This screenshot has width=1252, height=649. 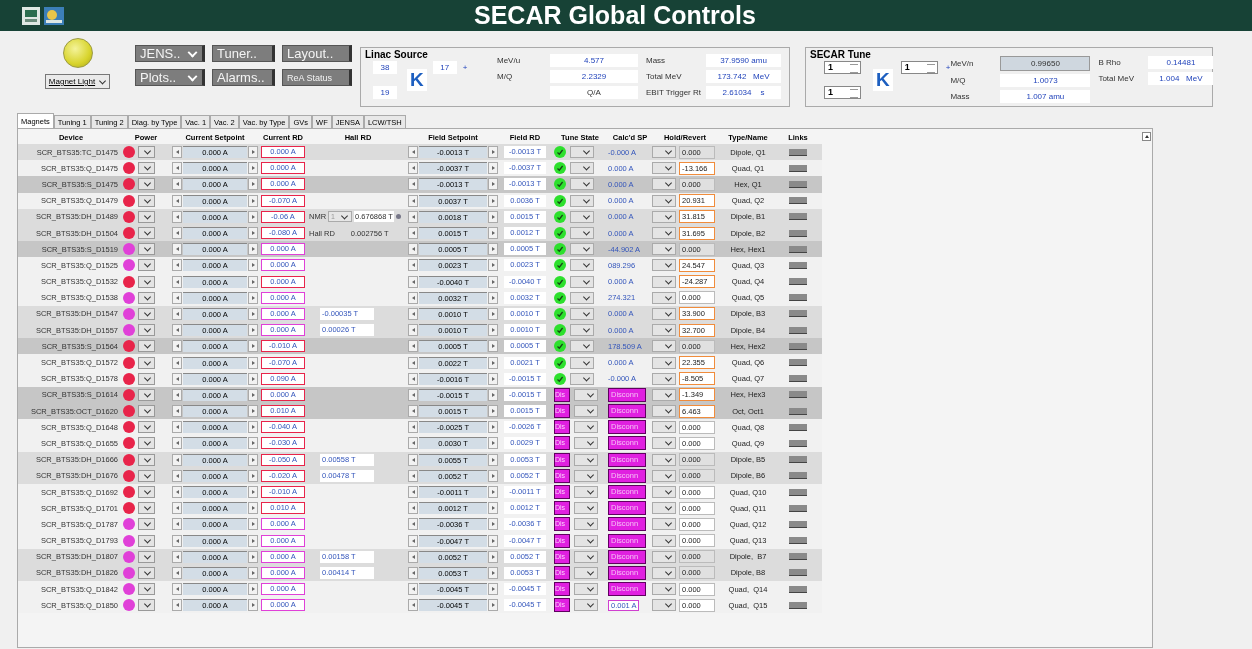 What do you see at coordinates (317, 77) in the screenshot?
I see `action-button: ReA Status` at bounding box center [317, 77].